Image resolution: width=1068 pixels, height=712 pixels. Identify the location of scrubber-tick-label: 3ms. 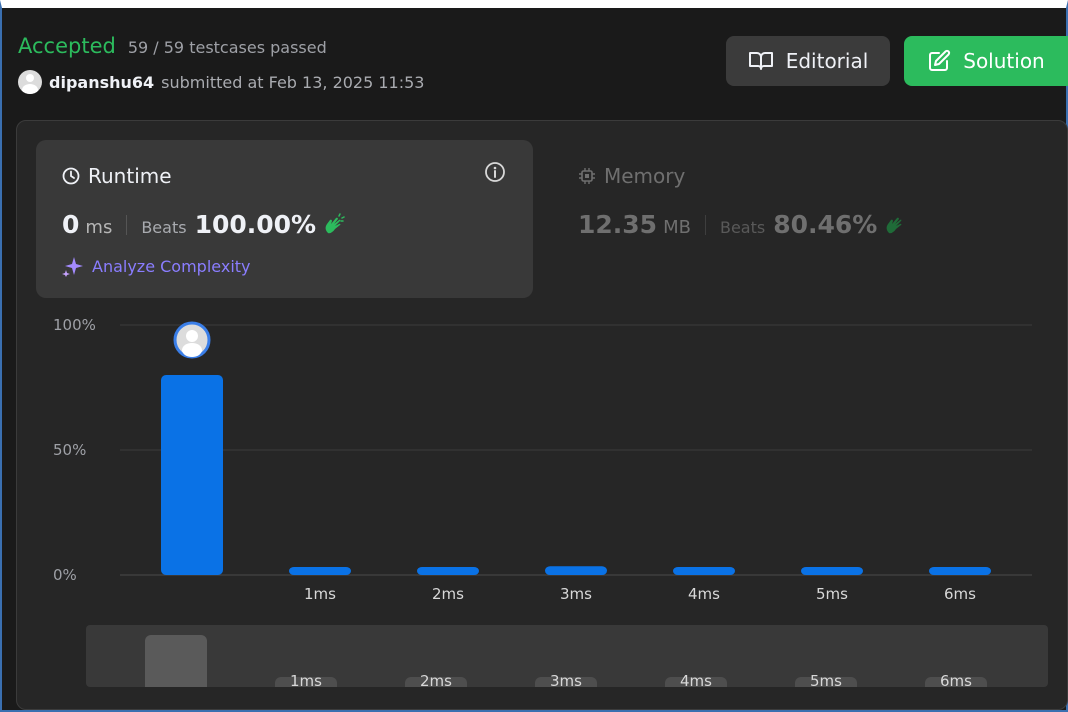
(566, 679).